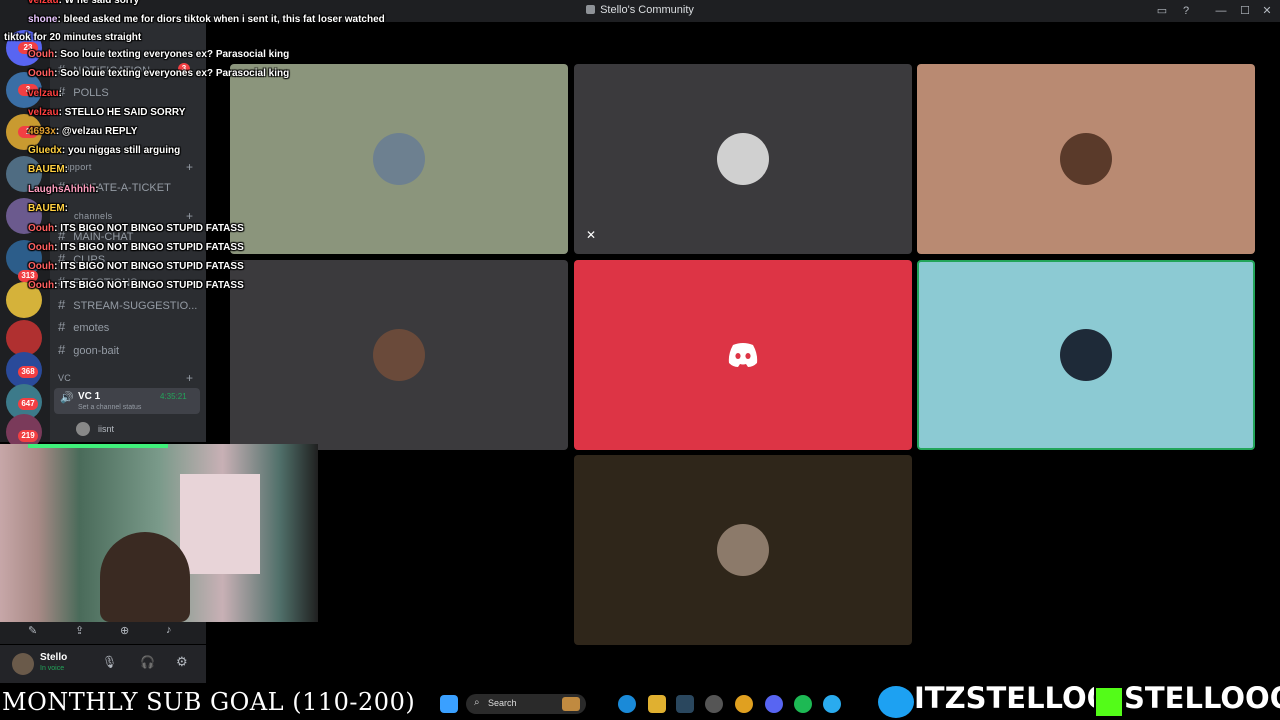  Describe the element at coordinates (96, 131) in the screenshot. I see `chat-text: : @velzau REPLY` at that location.